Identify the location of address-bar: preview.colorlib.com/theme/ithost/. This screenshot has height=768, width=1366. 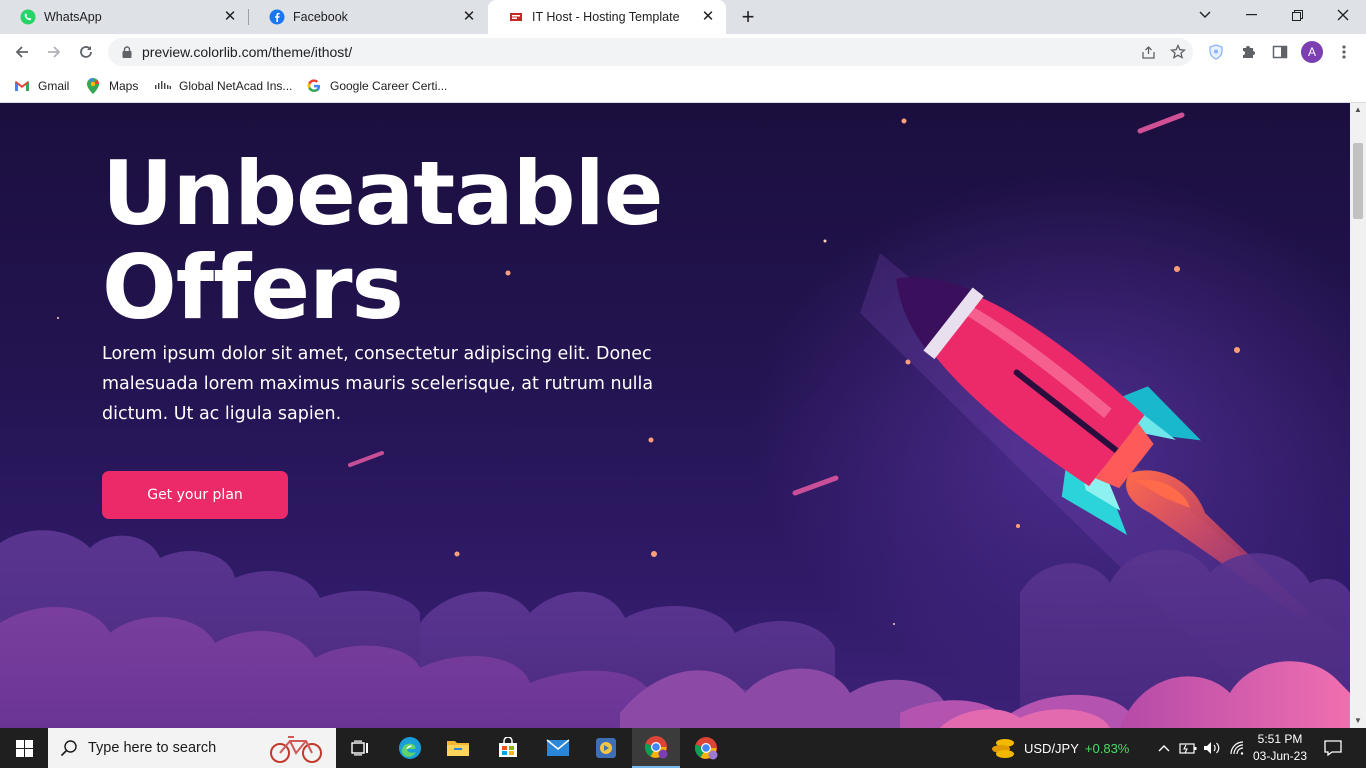
(650, 52).